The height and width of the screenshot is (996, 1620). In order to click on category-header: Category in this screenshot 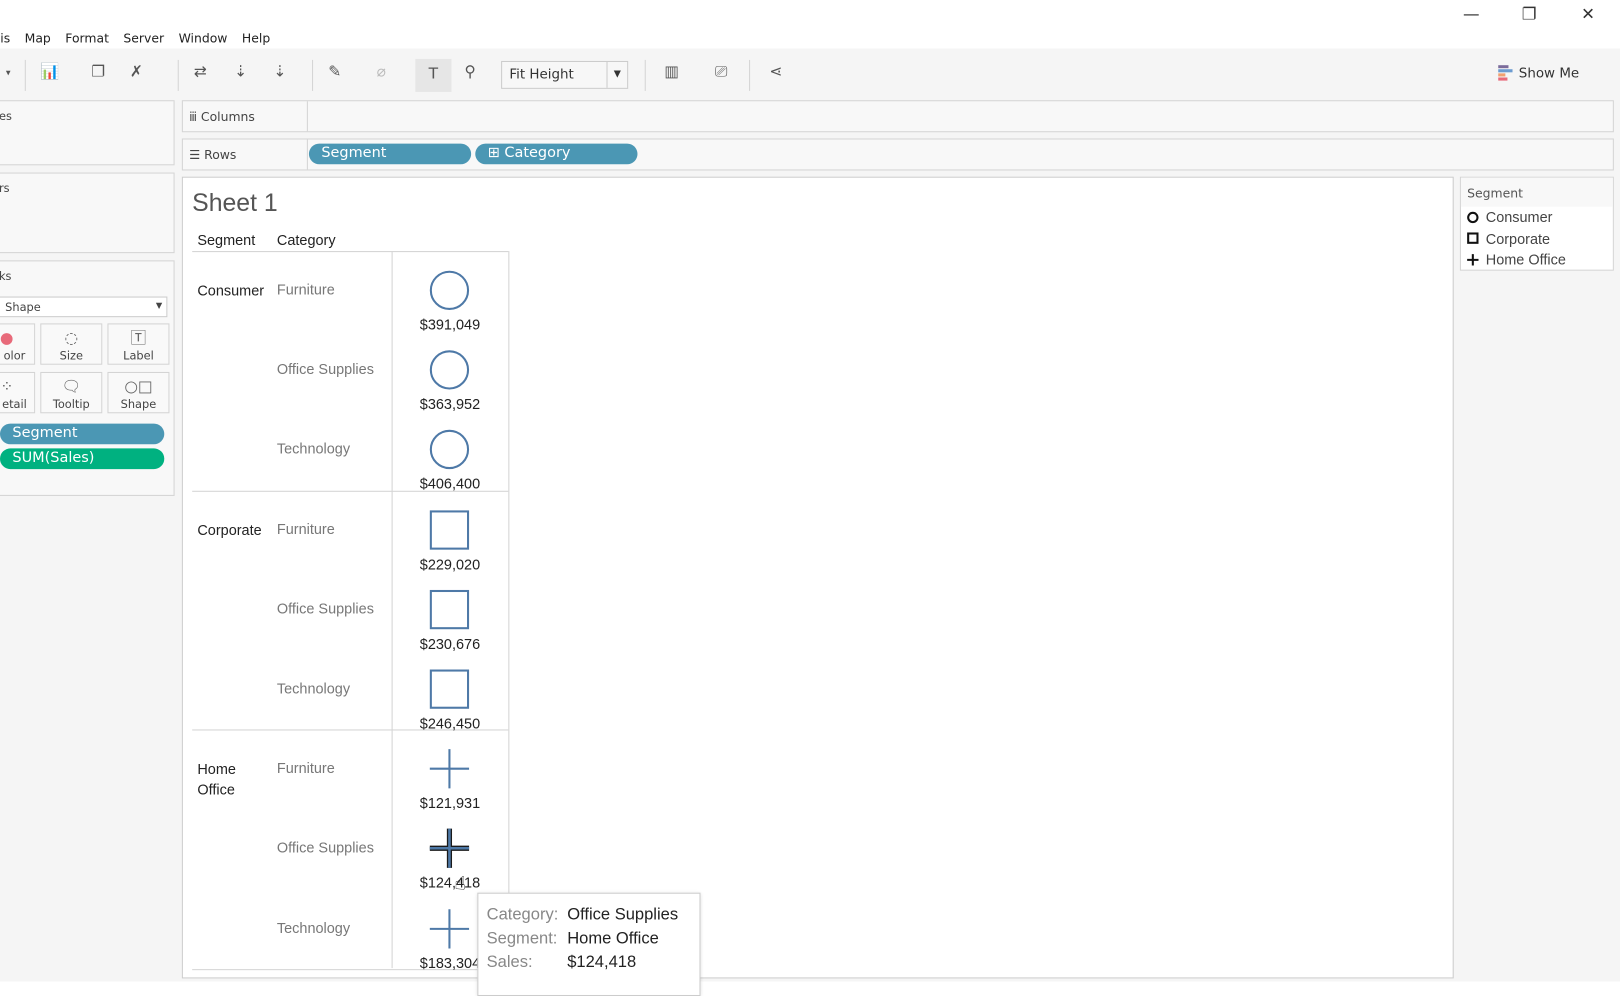, I will do `click(306, 239)`.